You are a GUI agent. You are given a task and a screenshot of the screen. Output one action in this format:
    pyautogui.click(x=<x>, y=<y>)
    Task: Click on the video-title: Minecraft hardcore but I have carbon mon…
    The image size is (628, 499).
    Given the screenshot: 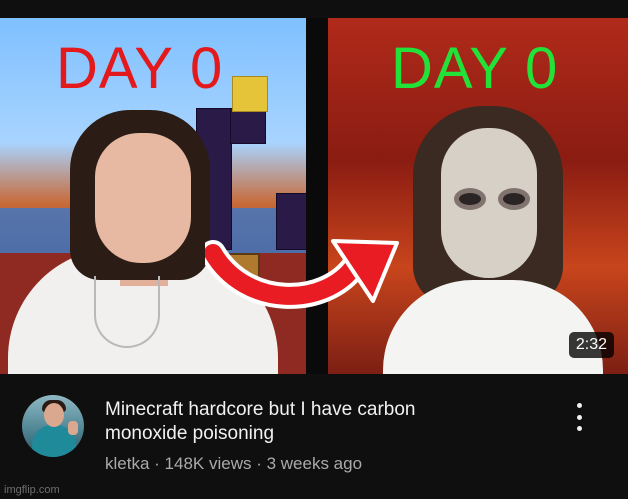 What is the action you would take?
    pyautogui.click(x=325, y=422)
    